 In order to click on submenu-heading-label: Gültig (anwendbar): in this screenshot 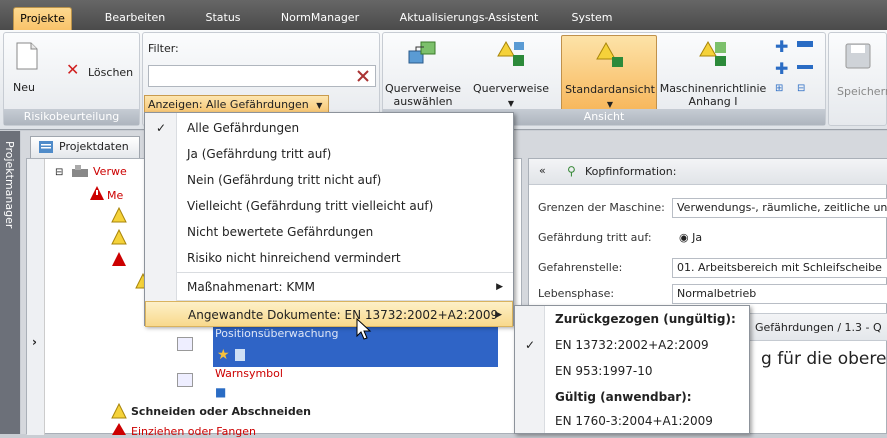, I will do `click(623, 397)`.